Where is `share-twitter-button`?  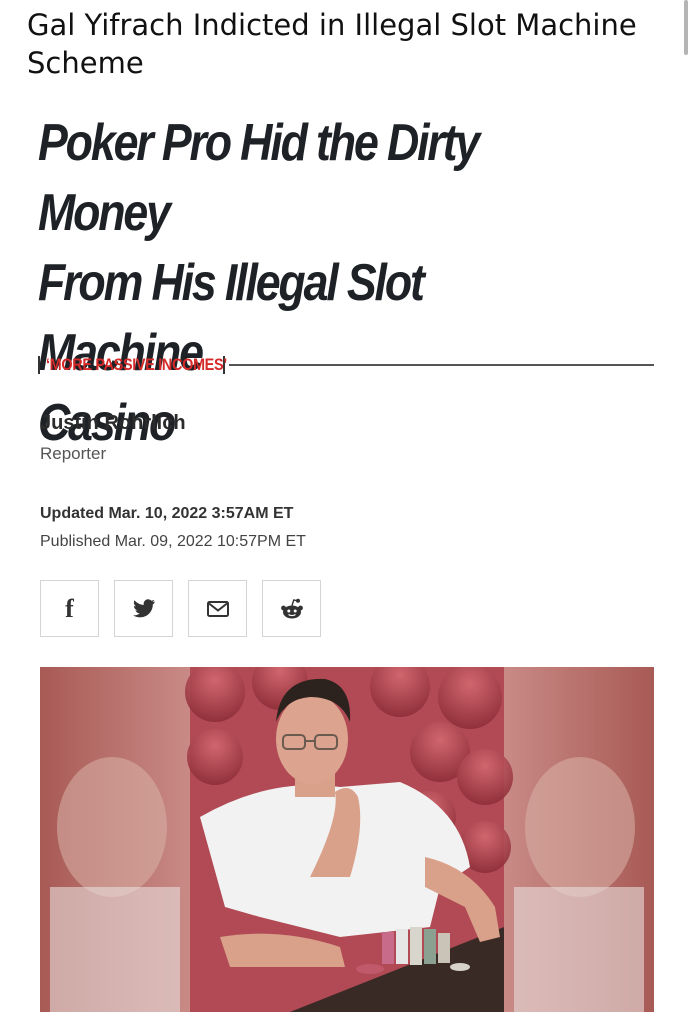 share-twitter-button is located at coordinates (143, 608).